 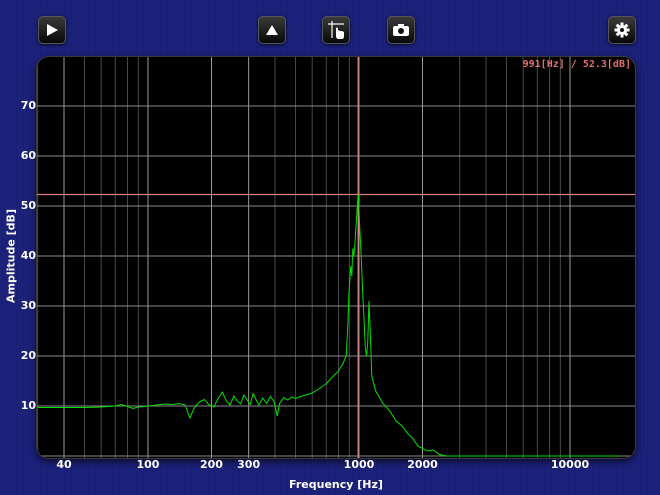 I want to click on x-tick-label: 40, so click(x=64, y=464).